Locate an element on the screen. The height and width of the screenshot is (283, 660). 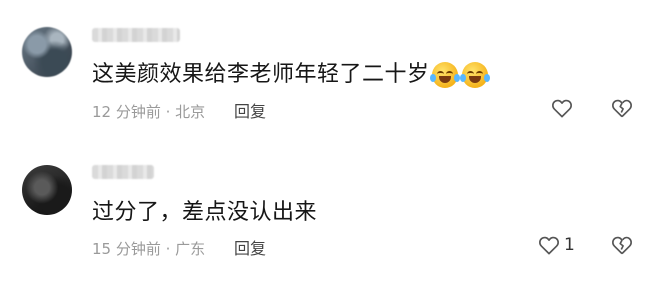
comment-location: 广东 is located at coordinates (190, 249).